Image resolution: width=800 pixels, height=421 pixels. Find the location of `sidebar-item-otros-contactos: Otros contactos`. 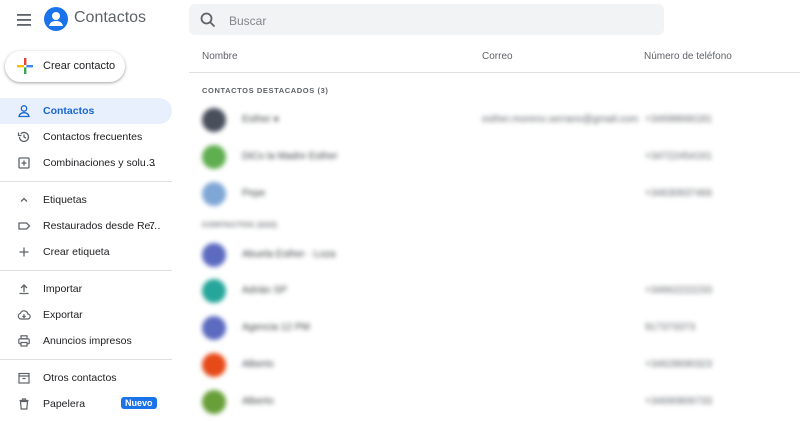

sidebar-item-otros-contactos: Otros contactos is located at coordinates (86, 378).